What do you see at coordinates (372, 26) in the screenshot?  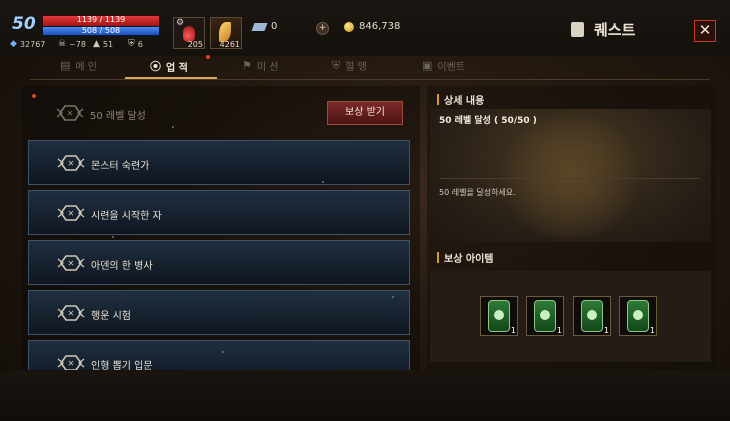 I see `gold-currency: 846,738` at bounding box center [372, 26].